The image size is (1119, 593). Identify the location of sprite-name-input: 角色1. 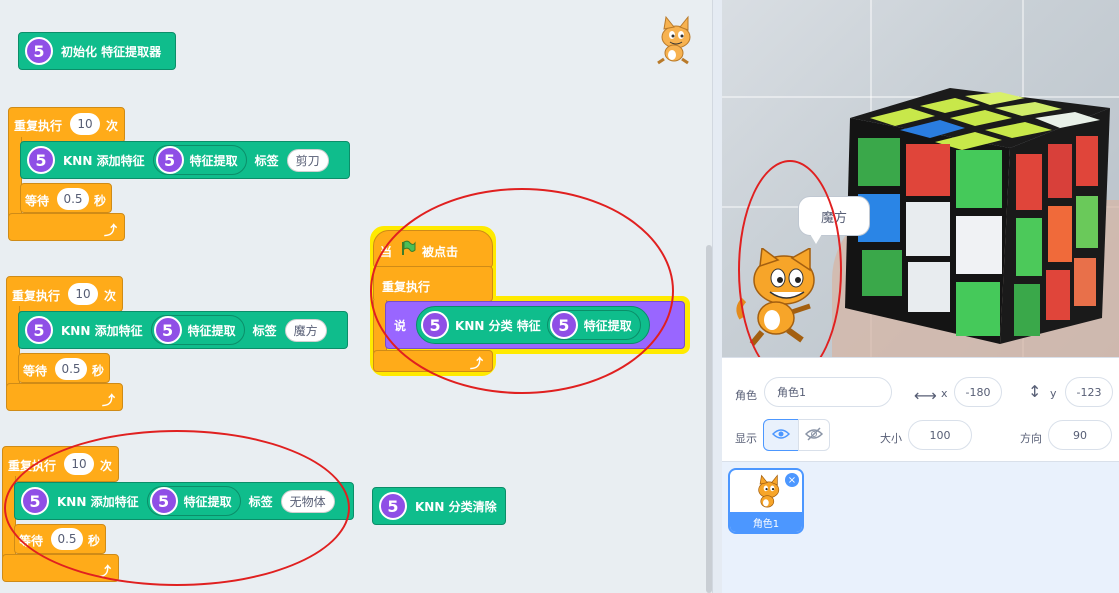
(828, 392).